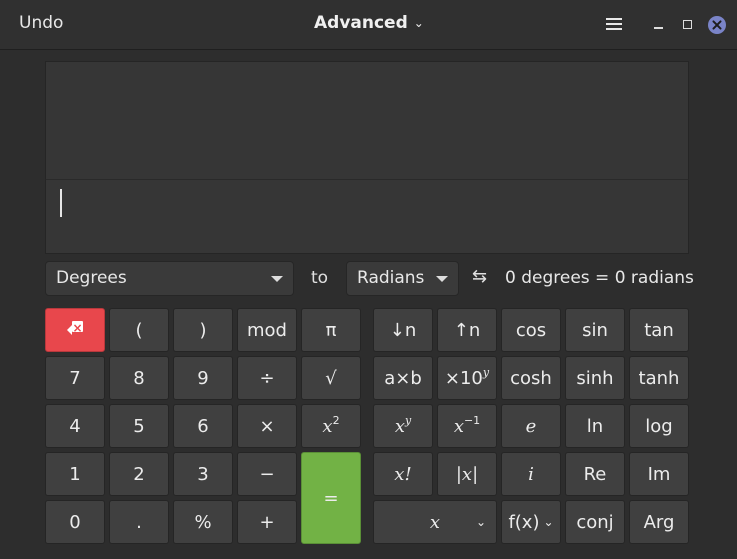 Image resolution: width=737 pixels, height=559 pixels. Describe the element at coordinates (659, 426) in the screenshot. I see `log-button: log` at that location.